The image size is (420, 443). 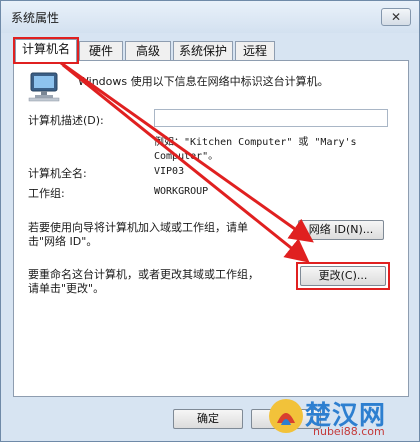 What do you see at coordinates (208, 419) in the screenshot?
I see `ok-button: 确定` at bounding box center [208, 419].